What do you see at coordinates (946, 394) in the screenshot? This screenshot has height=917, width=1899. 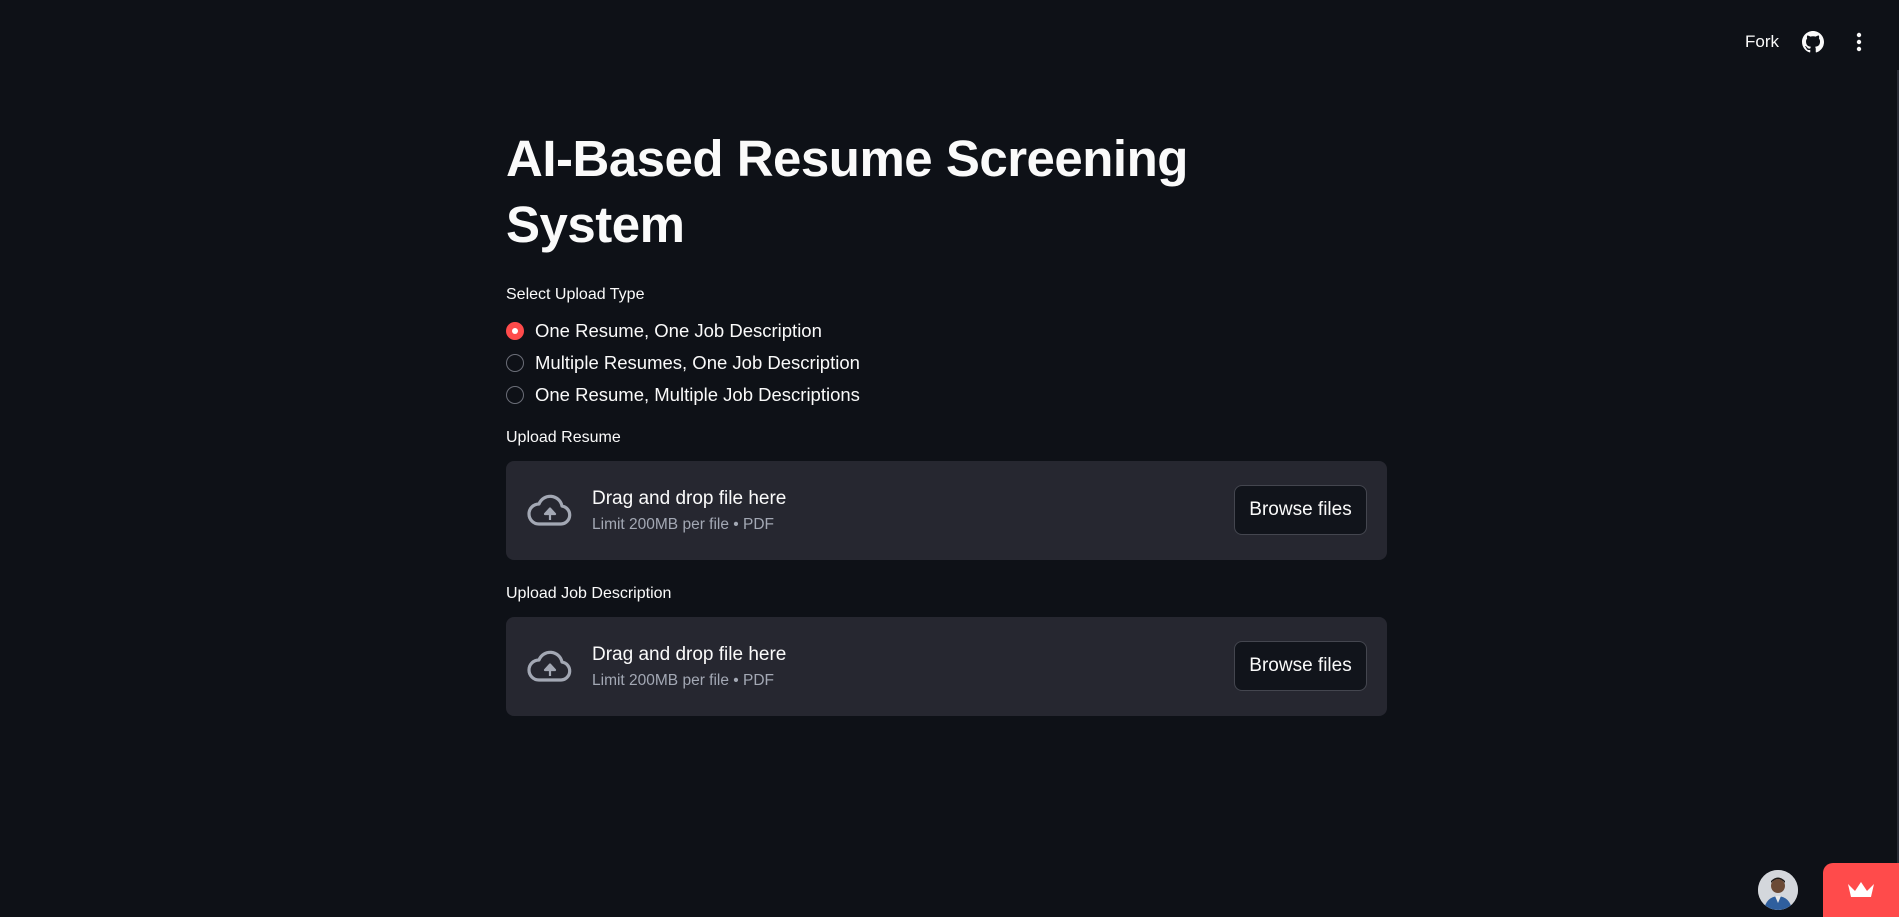 I see `radio-option-one-resume-multiple-jds: One Resume, Multiple Job Descriptions` at bounding box center [946, 394].